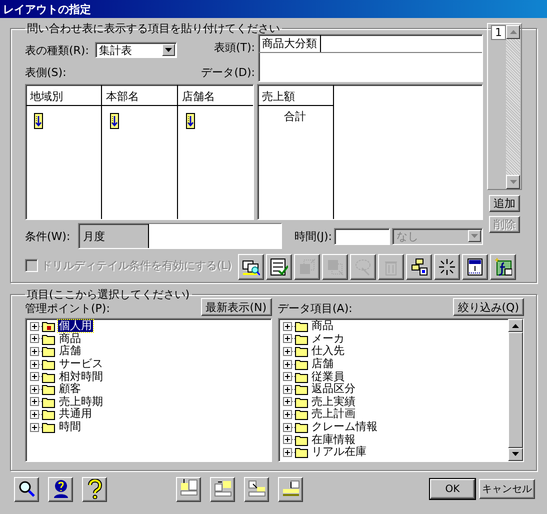 Image resolution: width=547 pixels, height=514 pixels. I want to click on field-label: 表側(S):, so click(46, 73).